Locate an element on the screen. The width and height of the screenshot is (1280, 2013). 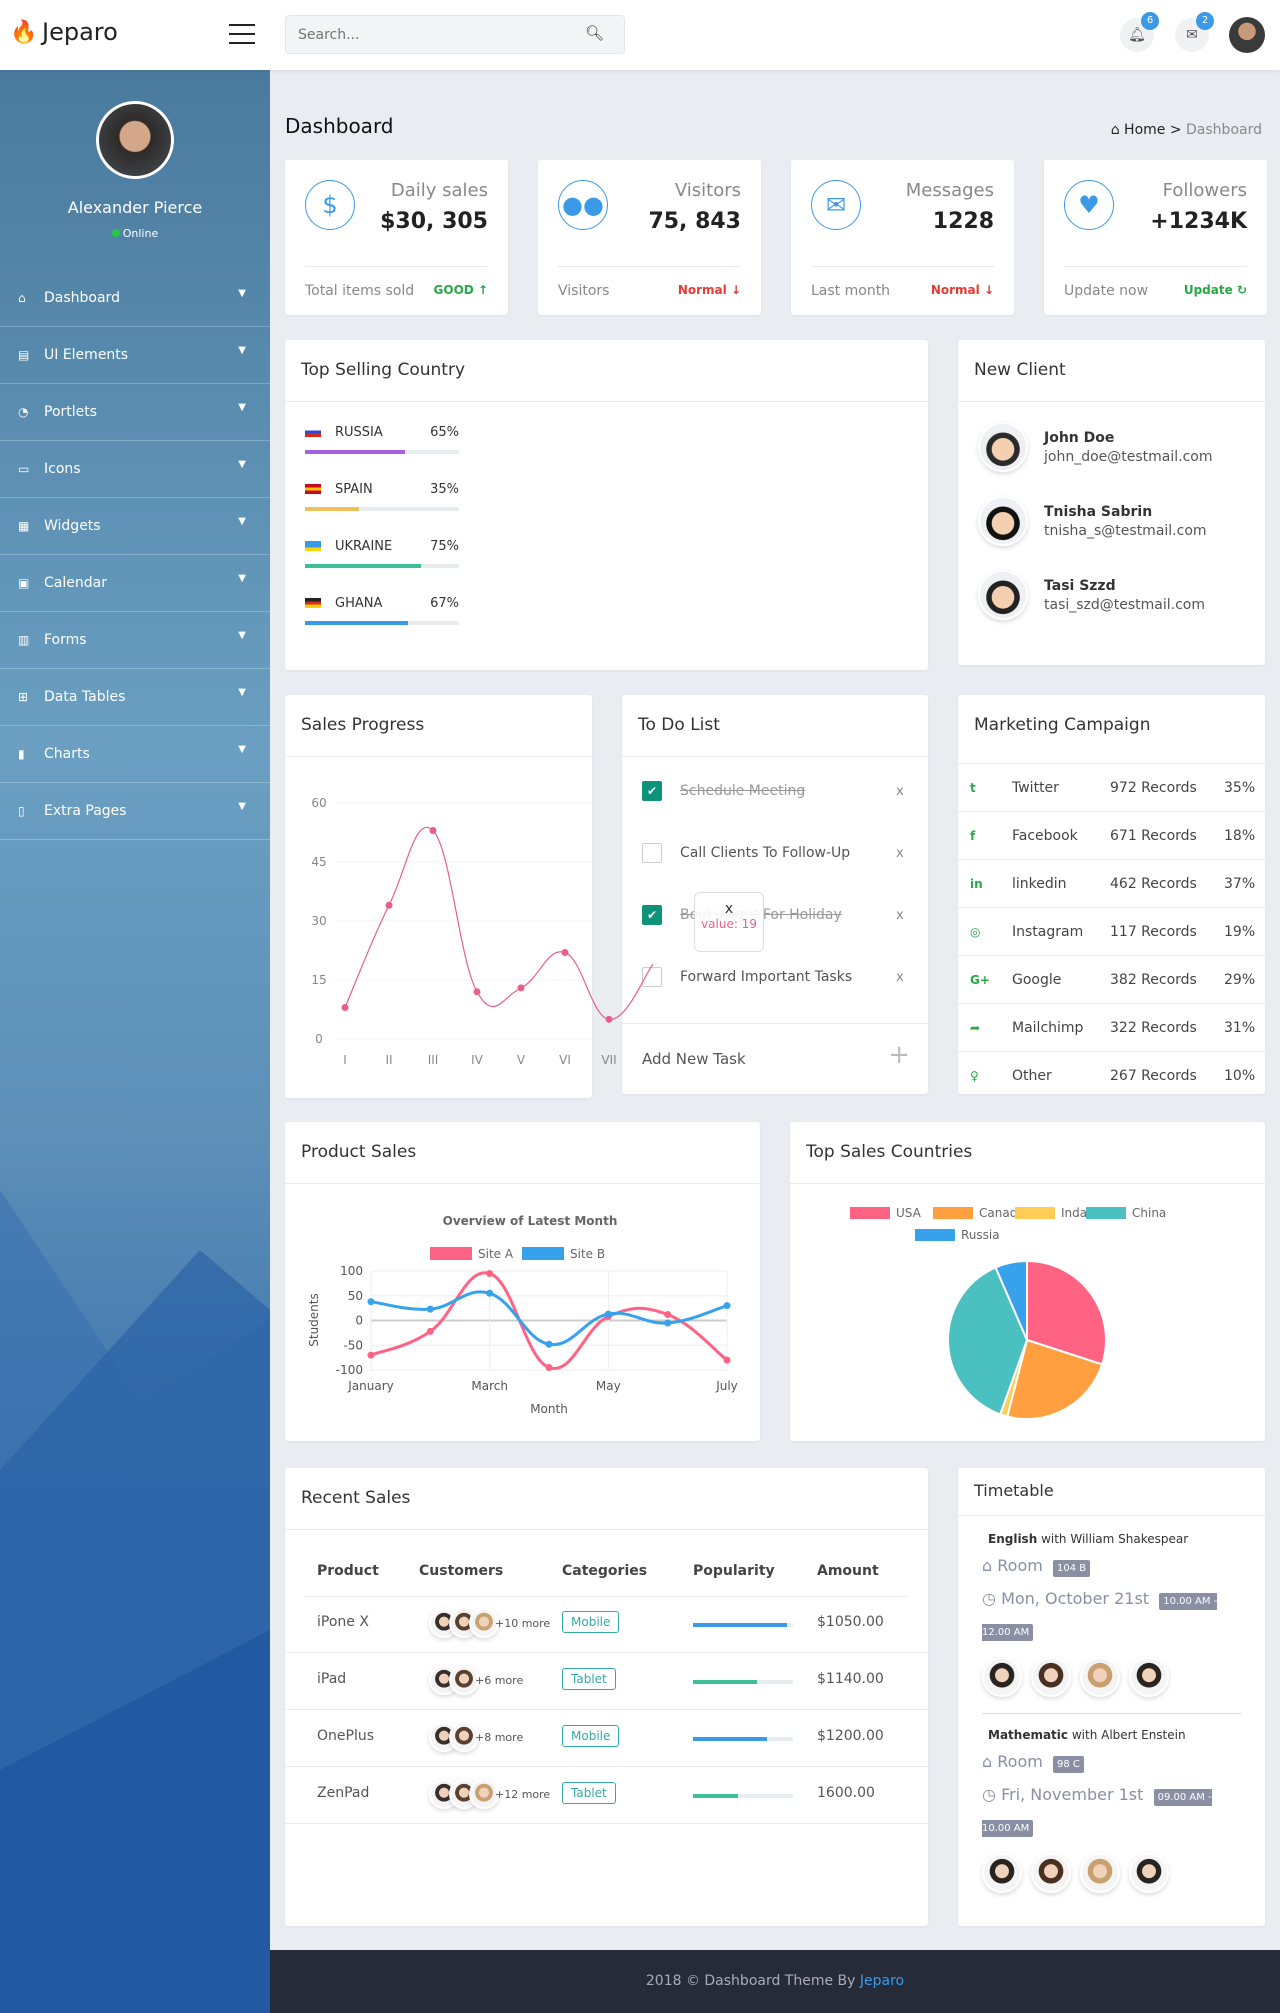
tooltip-close-icon: x is located at coordinates (729, 909).